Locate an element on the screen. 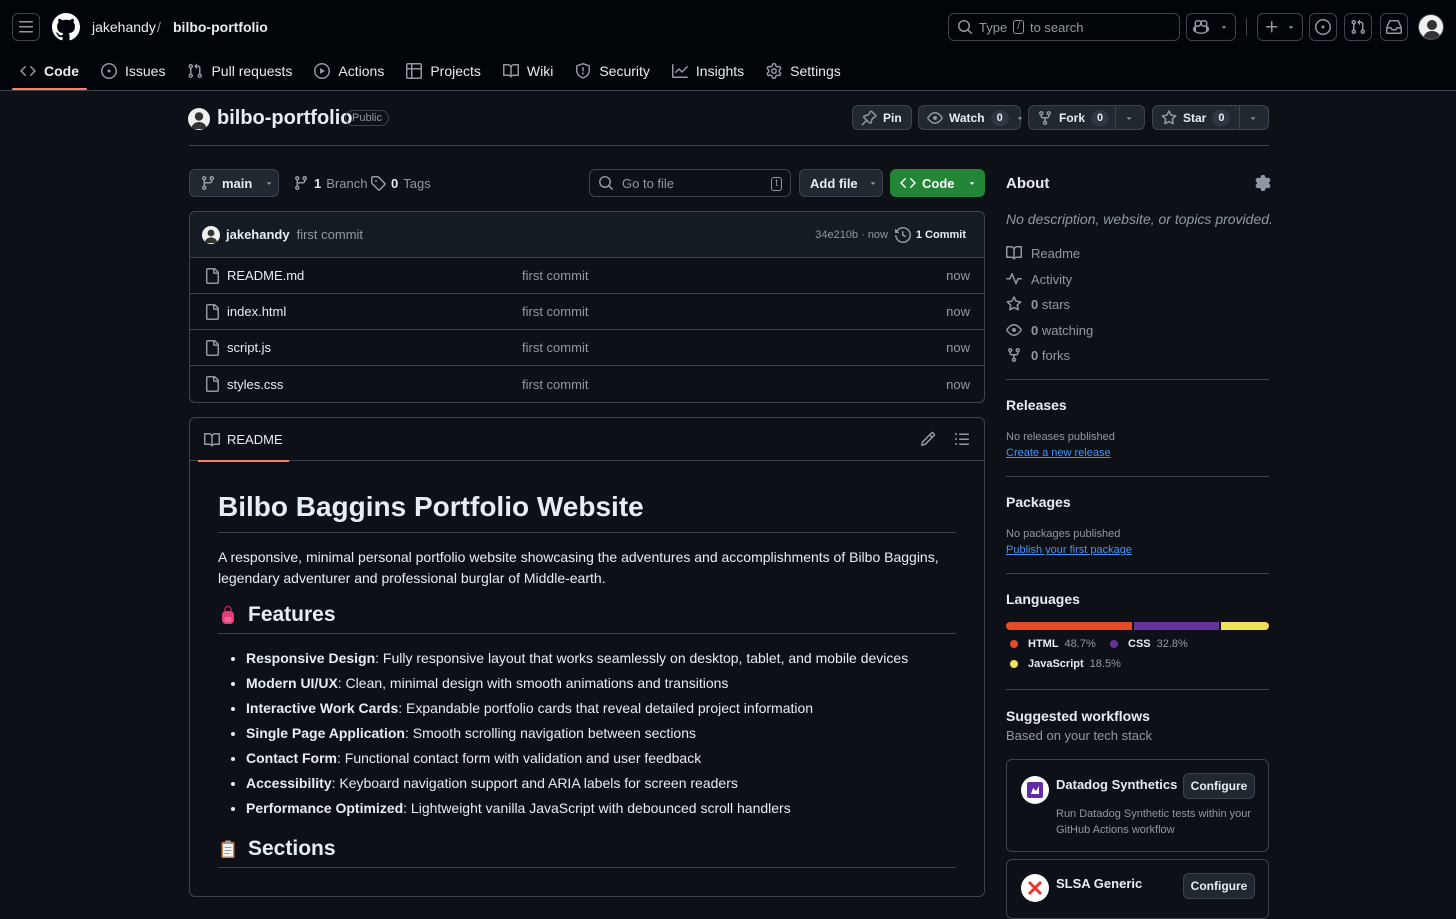 The image size is (1456, 919). tab-pull-requests: Pull requests is located at coordinates (239, 70).